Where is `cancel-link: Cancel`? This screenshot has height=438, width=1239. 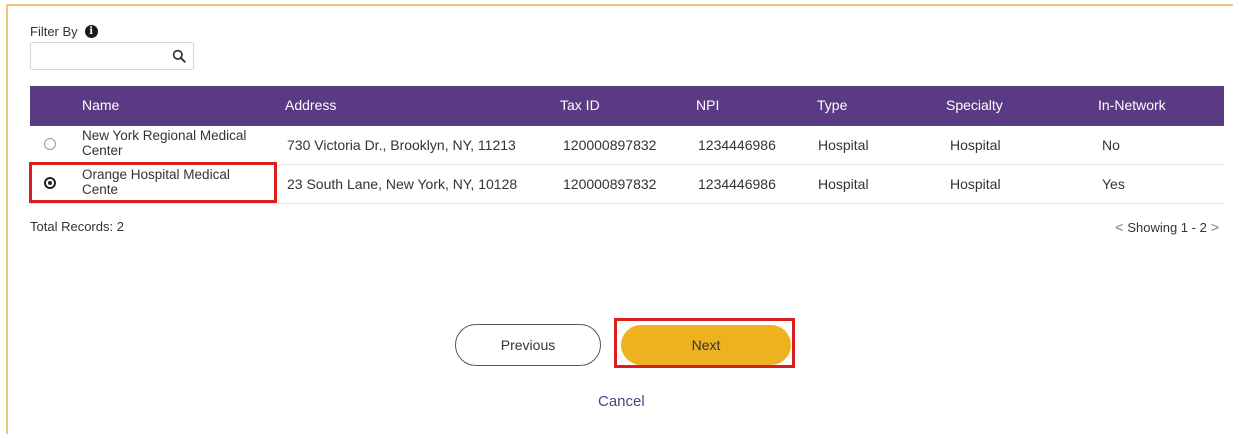
cancel-link: Cancel is located at coordinates (621, 401).